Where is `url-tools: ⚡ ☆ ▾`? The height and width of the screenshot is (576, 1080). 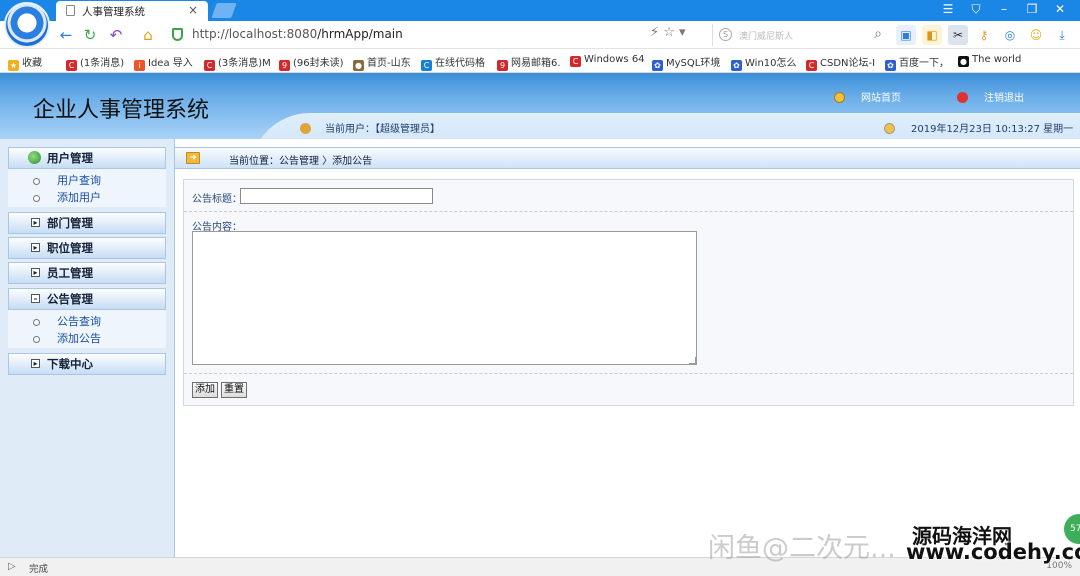 url-tools: ⚡ ☆ ▾ is located at coordinates (668, 32).